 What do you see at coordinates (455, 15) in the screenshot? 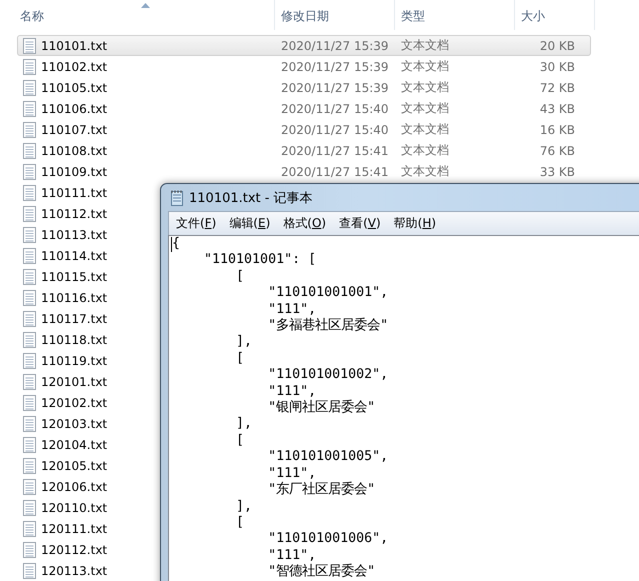
I see `column-header: 类型` at bounding box center [455, 15].